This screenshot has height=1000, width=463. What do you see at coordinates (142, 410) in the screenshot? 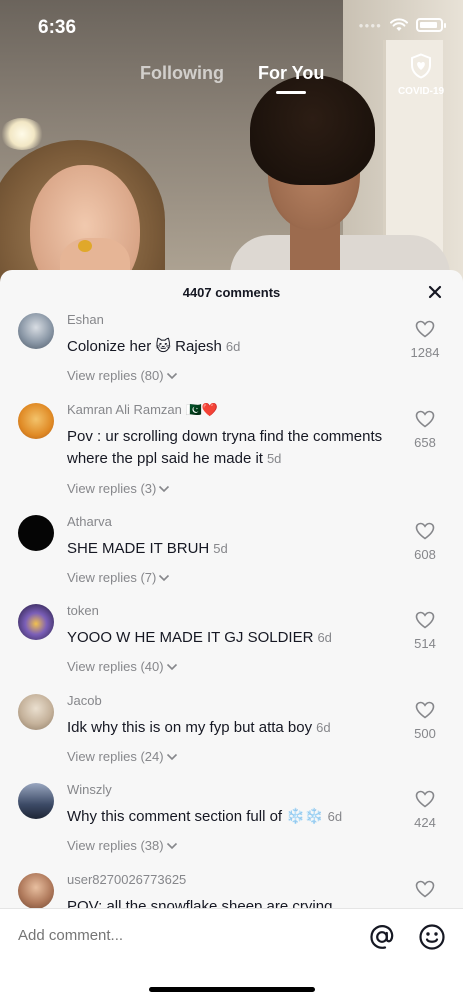
I see `comment-username: Kamran Ali Ramzan 🇵🇰❤️` at bounding box center [142, 410].